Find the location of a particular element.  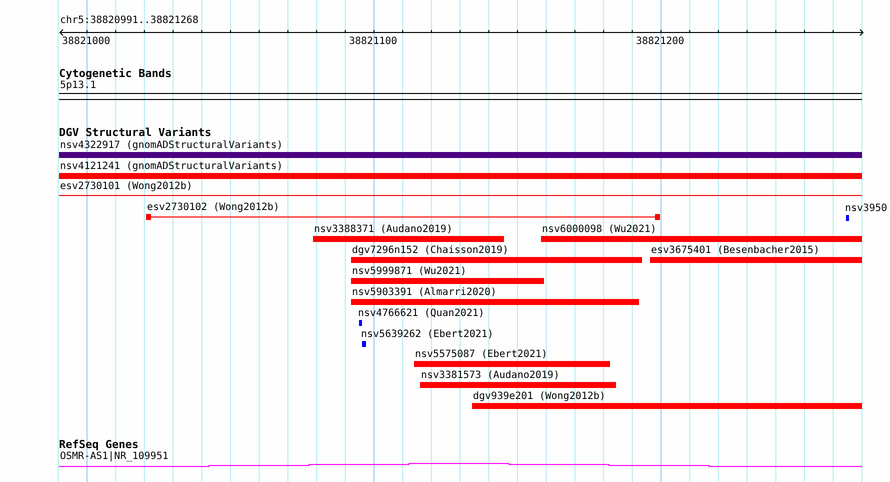

feature-label: nsv6000098 (Wu2021) is located at coordinates (599, 229).